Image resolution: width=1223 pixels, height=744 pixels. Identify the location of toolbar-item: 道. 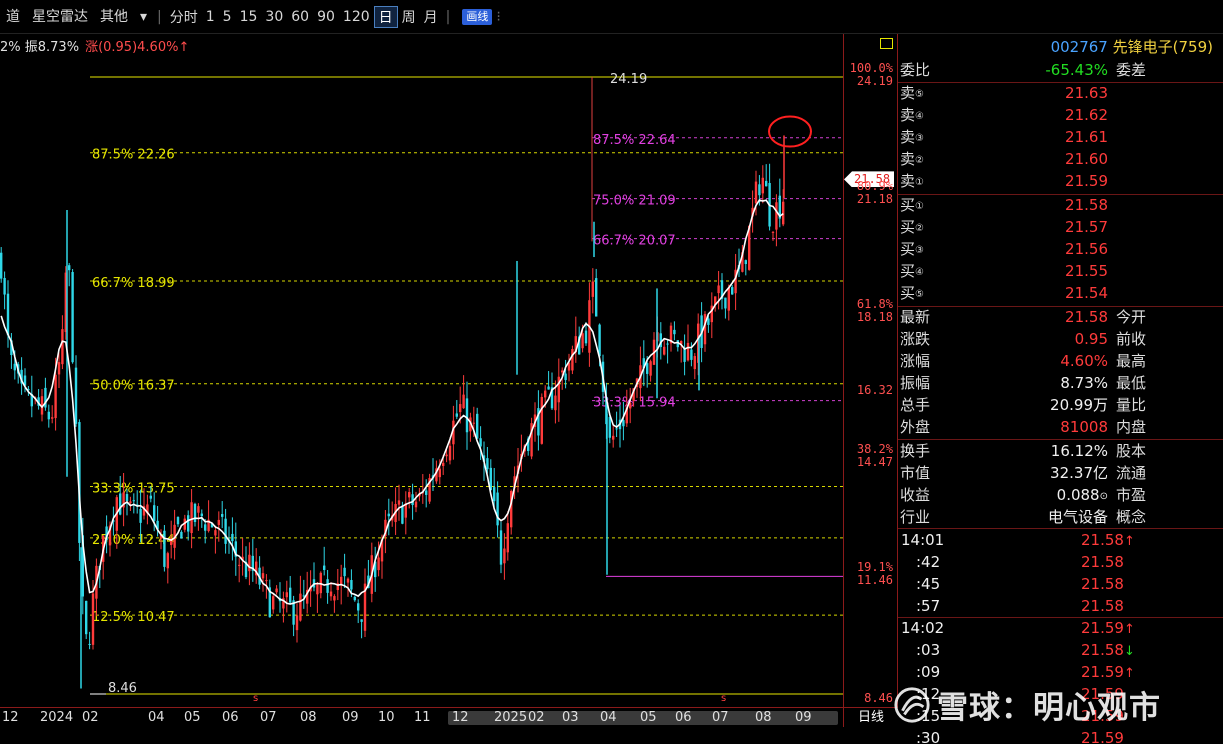
(13, 17).